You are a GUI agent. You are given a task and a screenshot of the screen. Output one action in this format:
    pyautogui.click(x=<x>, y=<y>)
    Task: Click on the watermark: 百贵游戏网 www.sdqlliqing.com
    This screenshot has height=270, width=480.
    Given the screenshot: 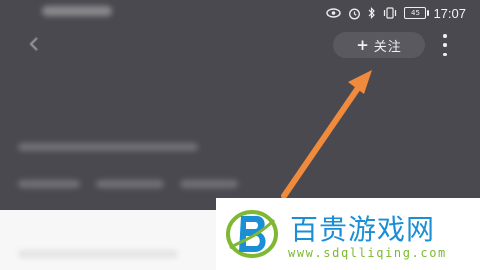 What is the action you would take?
    pyautogui.click(x=348, y=234)
    